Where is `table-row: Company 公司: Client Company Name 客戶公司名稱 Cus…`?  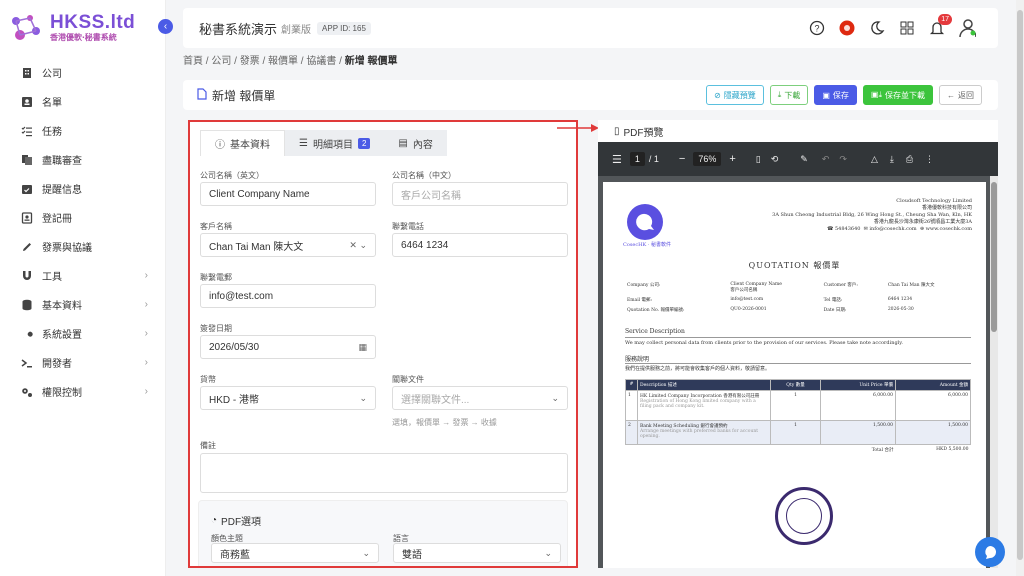
table-row: Company 公司: Client Company Name 客戶公司名稱 Cus… is located at coordinates (798, 287).